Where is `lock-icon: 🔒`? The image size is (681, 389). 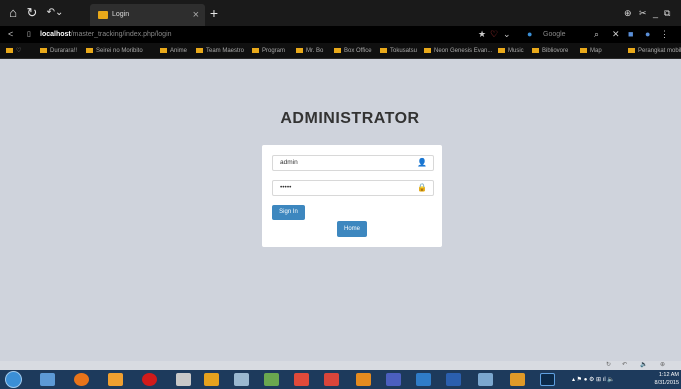
lock-icon: 🔒 is located at coordinates (422, 187).